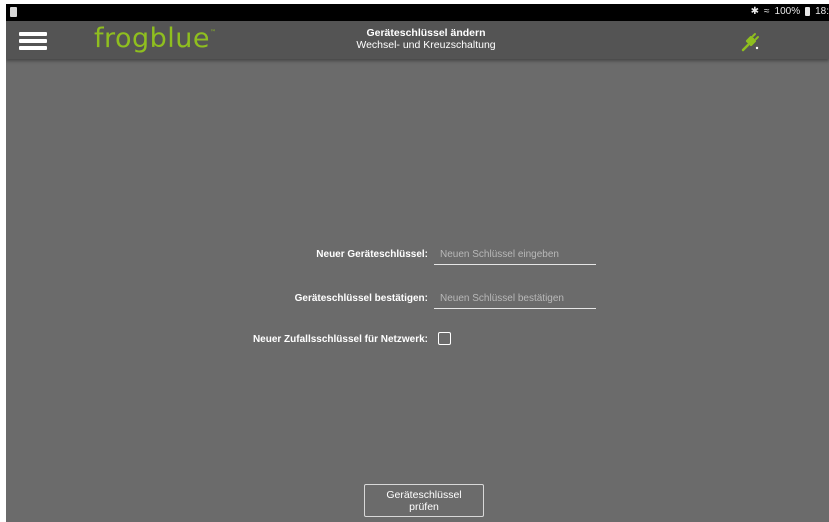 The image size is (829, 522). What do you see at coordinates (372, 254) in the screenshot?
I see `new-key-label: Neuer Geräteschlüssel:` at bounding box center [372, 254].